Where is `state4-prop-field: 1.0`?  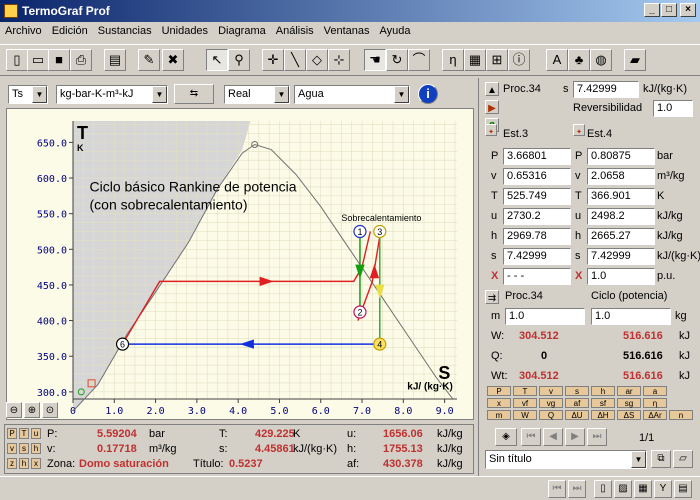
state4-prop-field: 1.0 is located at coordinates (621, 276).